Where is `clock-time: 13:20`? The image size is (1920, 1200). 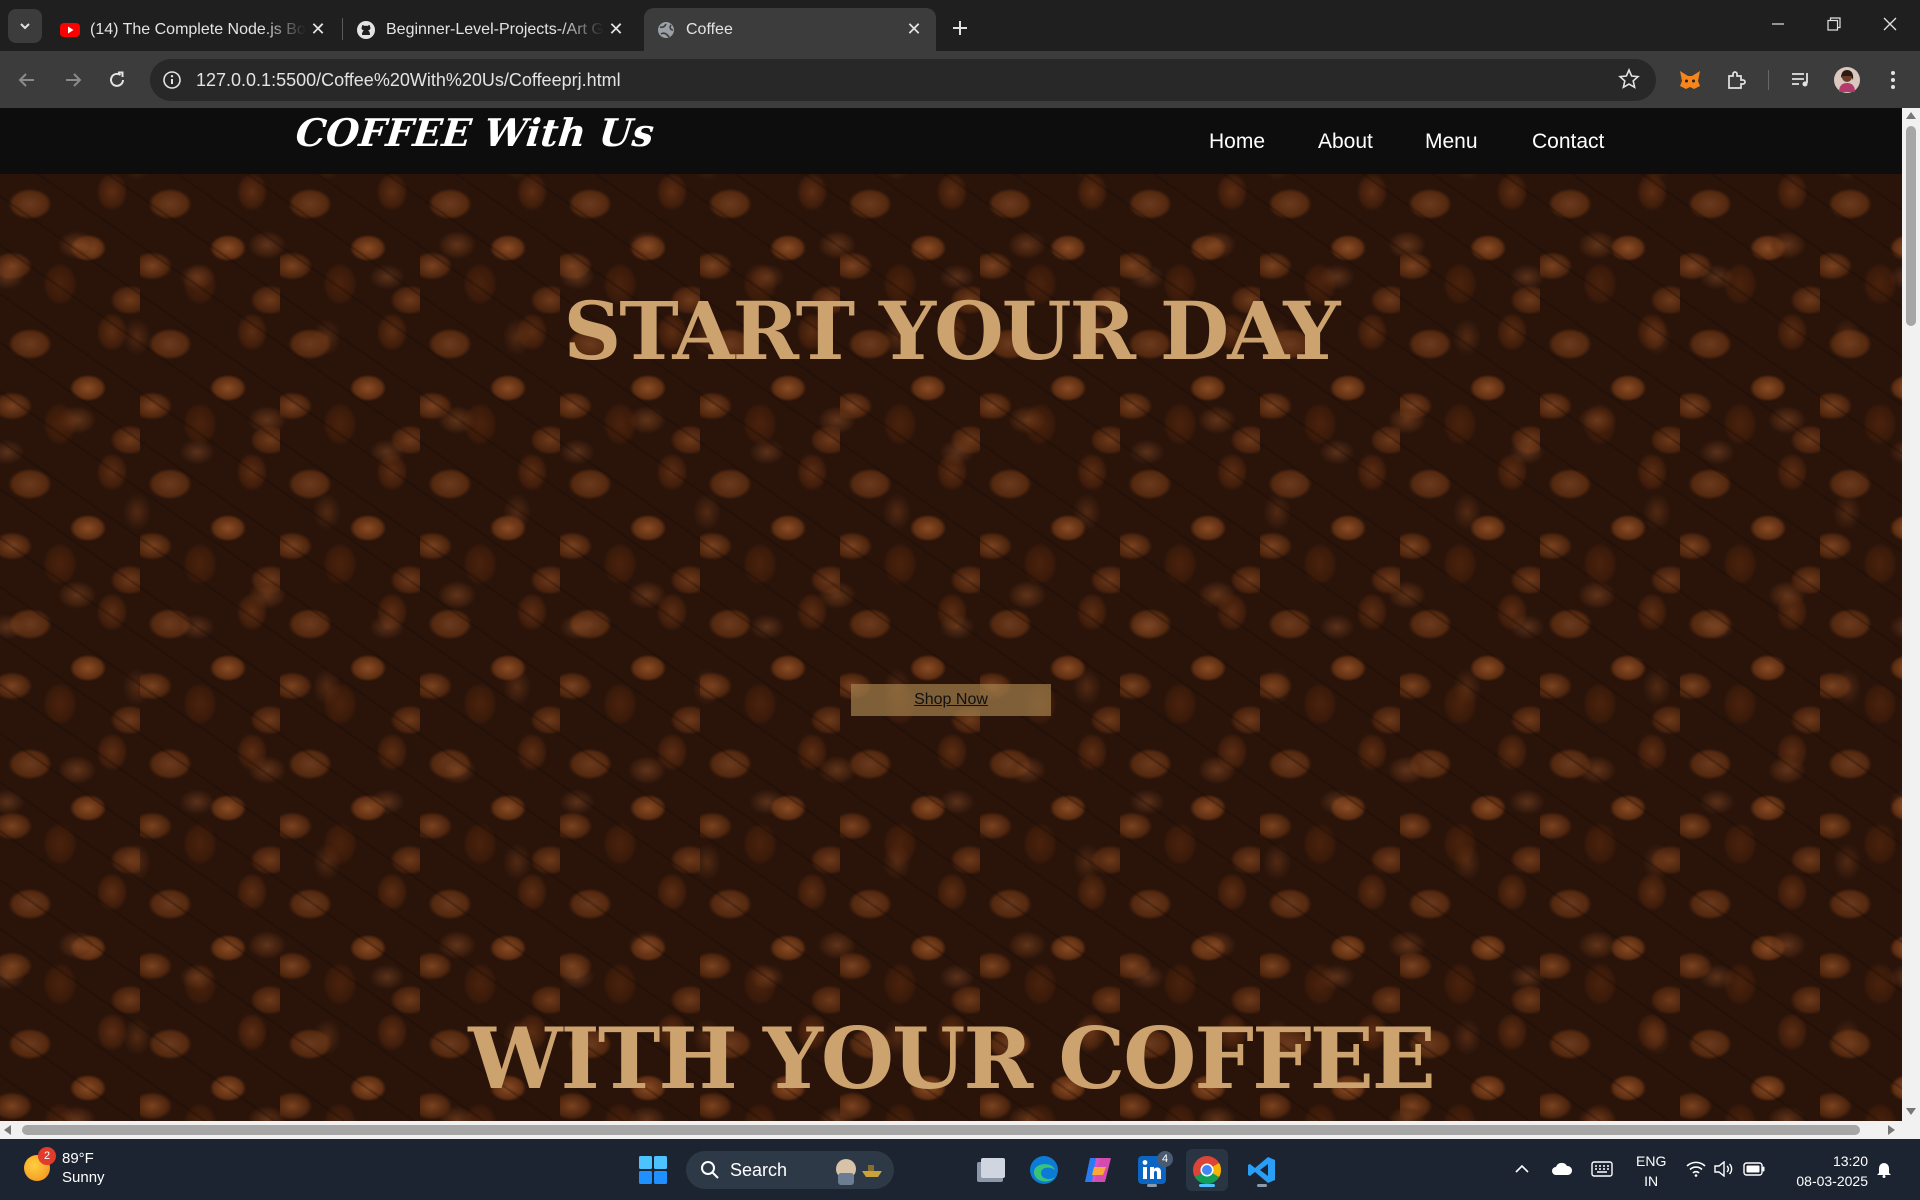 clock-time: 13:20 is located at coordinates (1850, 1161).